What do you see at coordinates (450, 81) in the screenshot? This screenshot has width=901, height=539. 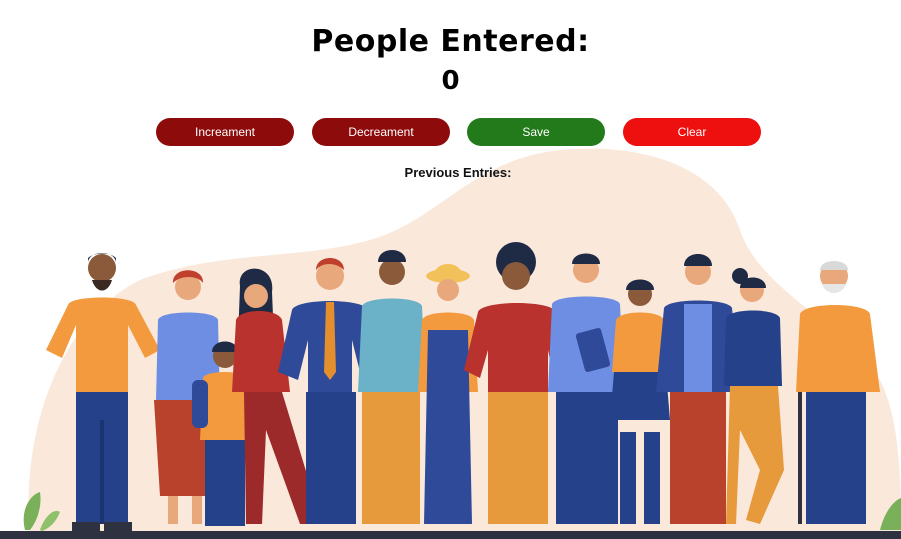 I see `people-count: 0` at bounding box center [450, 81].